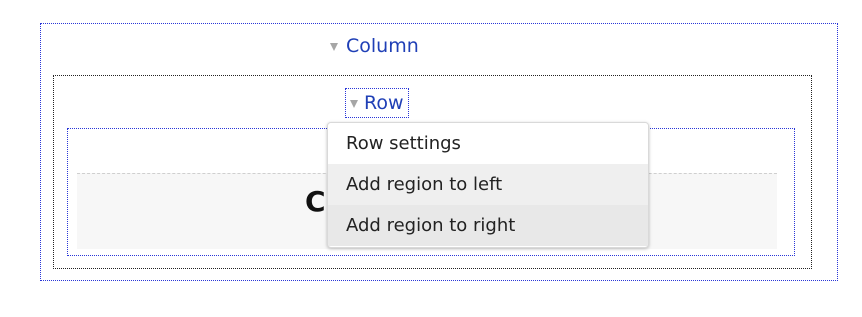  I want to click on row-toggle: Row, so click(377, 103).